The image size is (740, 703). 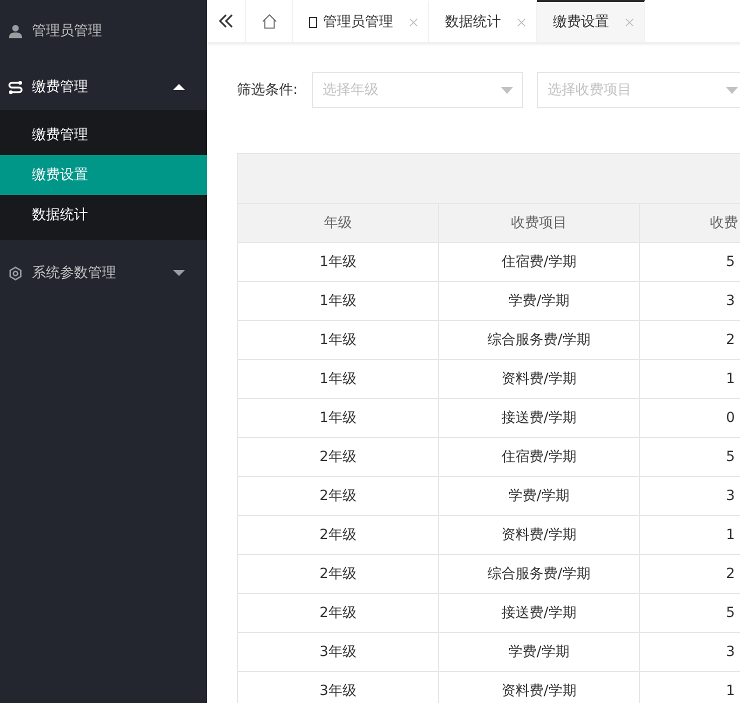 I want to click on column-header: 收费, so click(x=690, y=223).